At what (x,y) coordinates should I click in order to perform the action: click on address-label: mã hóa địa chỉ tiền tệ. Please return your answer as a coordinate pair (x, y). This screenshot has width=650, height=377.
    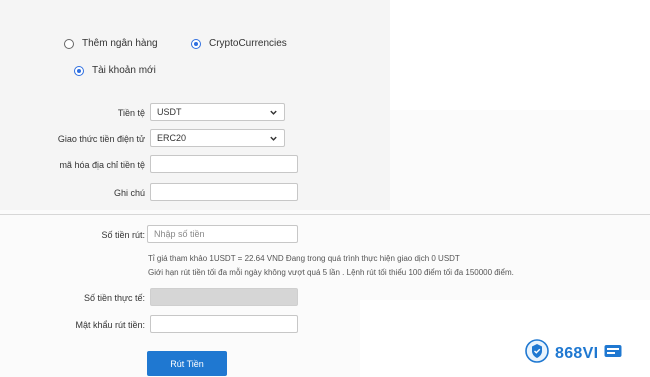
    Looking at the image, I should click on (102, 165).